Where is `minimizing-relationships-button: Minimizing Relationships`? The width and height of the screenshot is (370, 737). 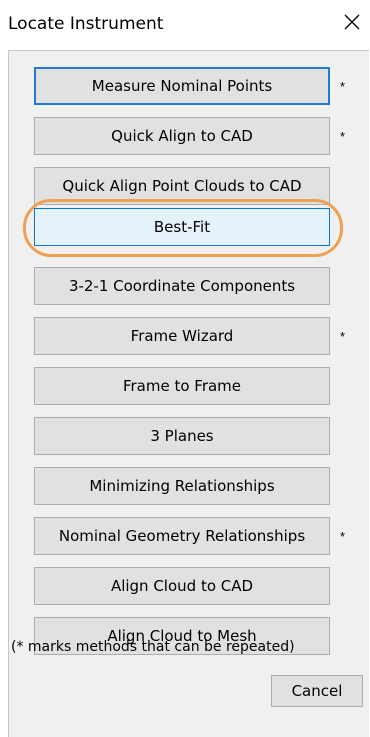
minimizing-relationships-button: Minimizing Relationships is located at coordinates (182, 486).